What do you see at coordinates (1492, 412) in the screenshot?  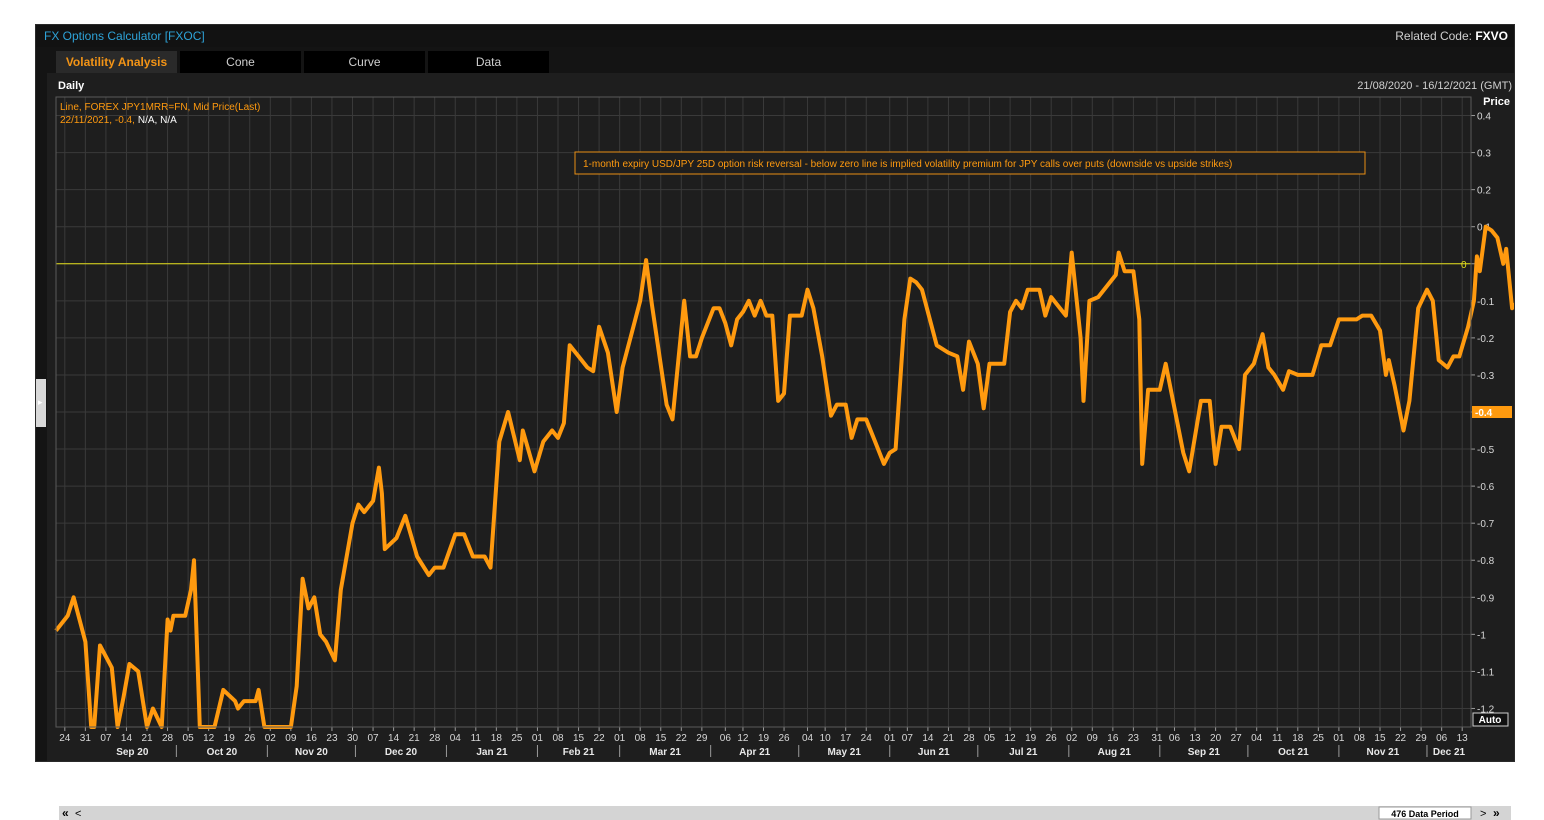 I see `last-value-tag: -0.4` at bounding box center [1492, 412].